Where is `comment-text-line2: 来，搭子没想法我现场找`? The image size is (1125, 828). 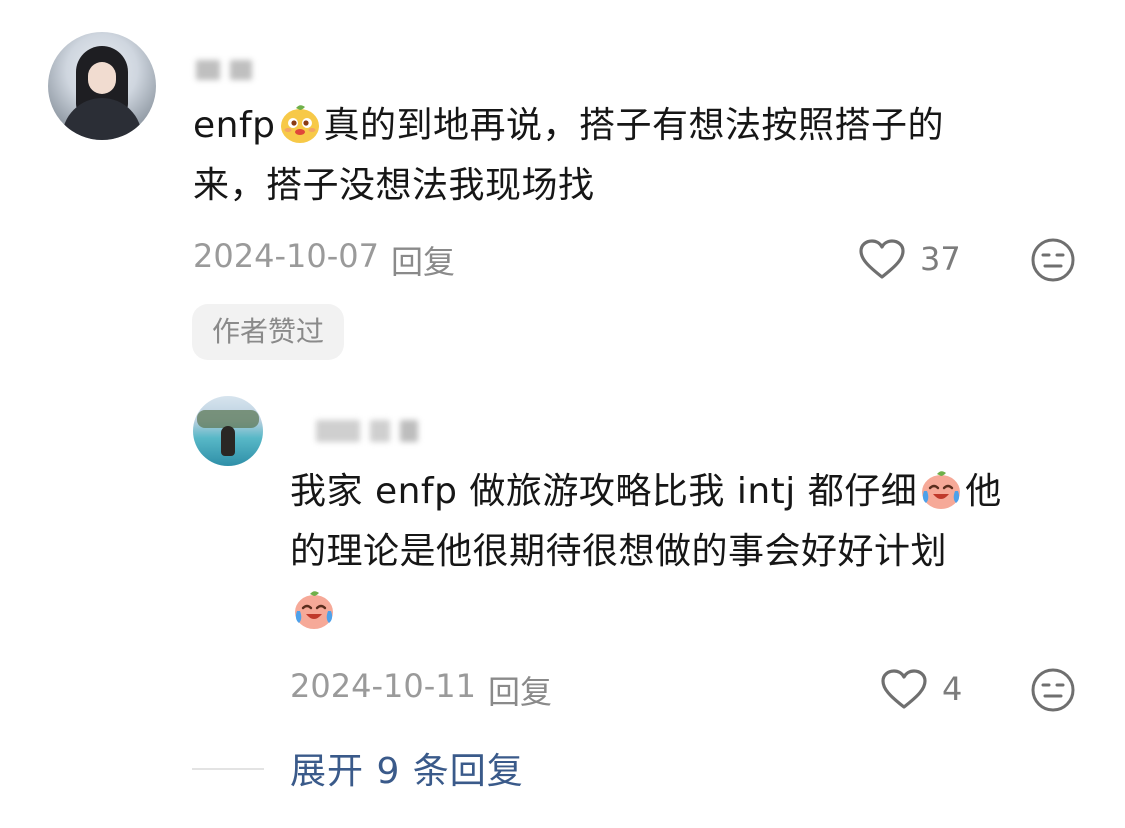
comment-text-line2: 来，搭子没想法我现场找 is located at coordinates (394, 185).